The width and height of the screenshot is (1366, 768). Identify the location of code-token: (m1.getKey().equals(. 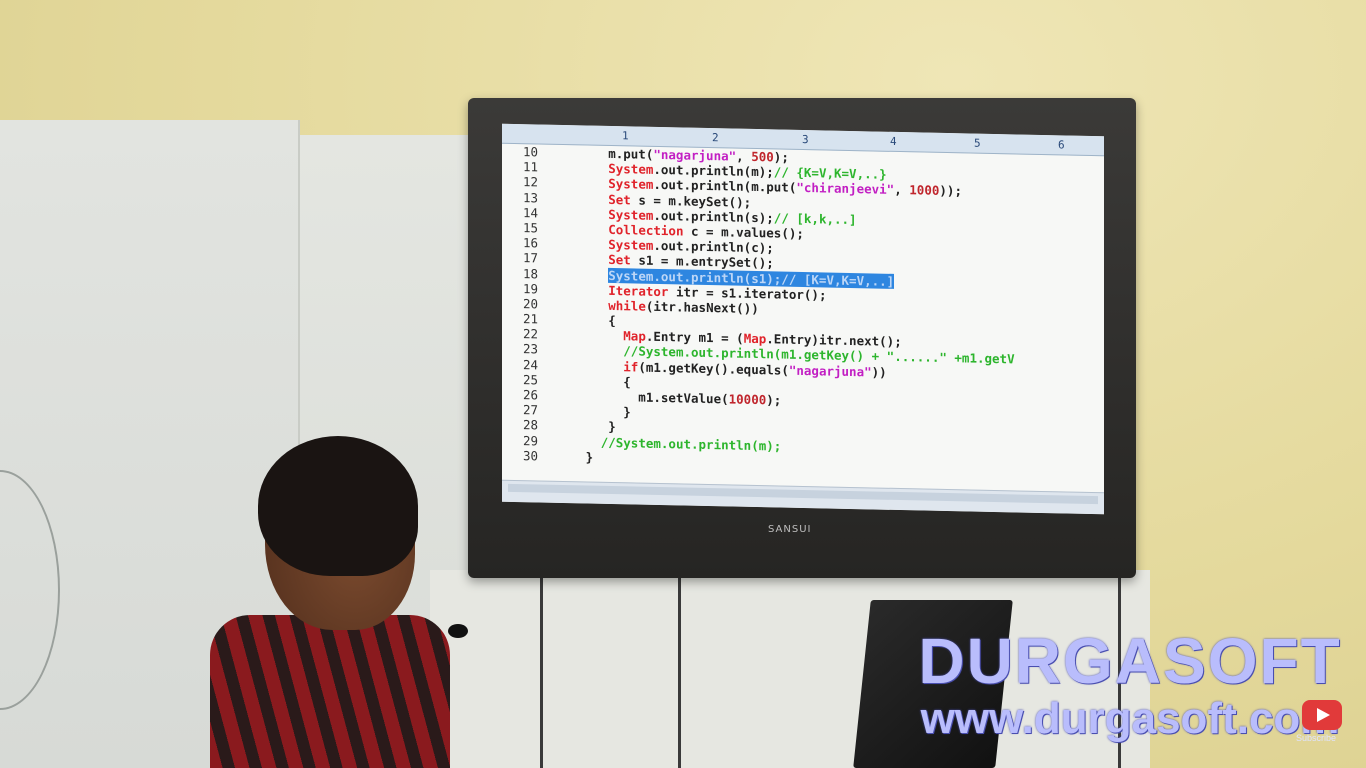
(713, 368).